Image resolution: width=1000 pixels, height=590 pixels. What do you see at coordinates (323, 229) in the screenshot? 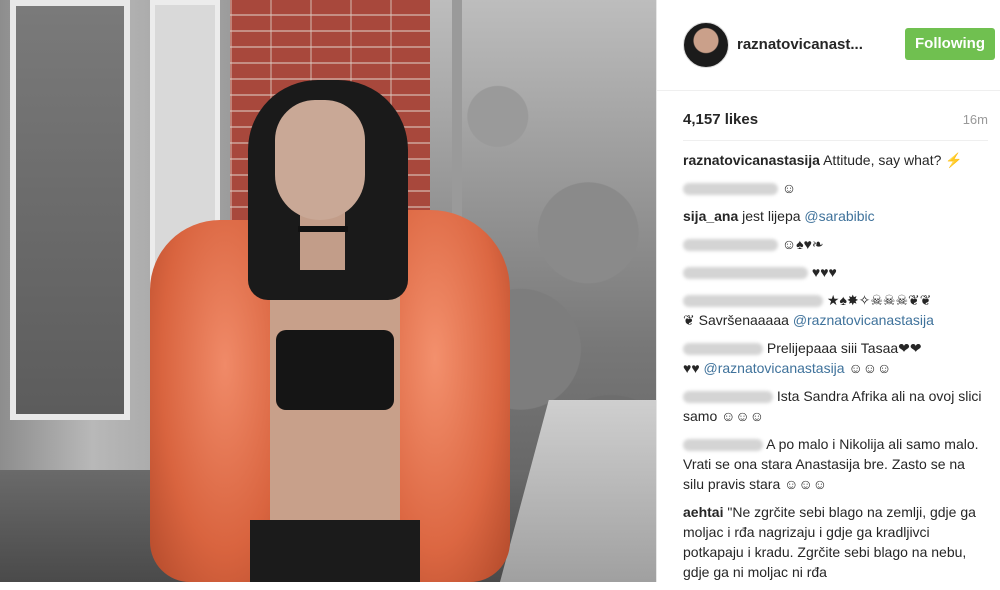
I see `photo-choker` at bounding box center [323, 229].